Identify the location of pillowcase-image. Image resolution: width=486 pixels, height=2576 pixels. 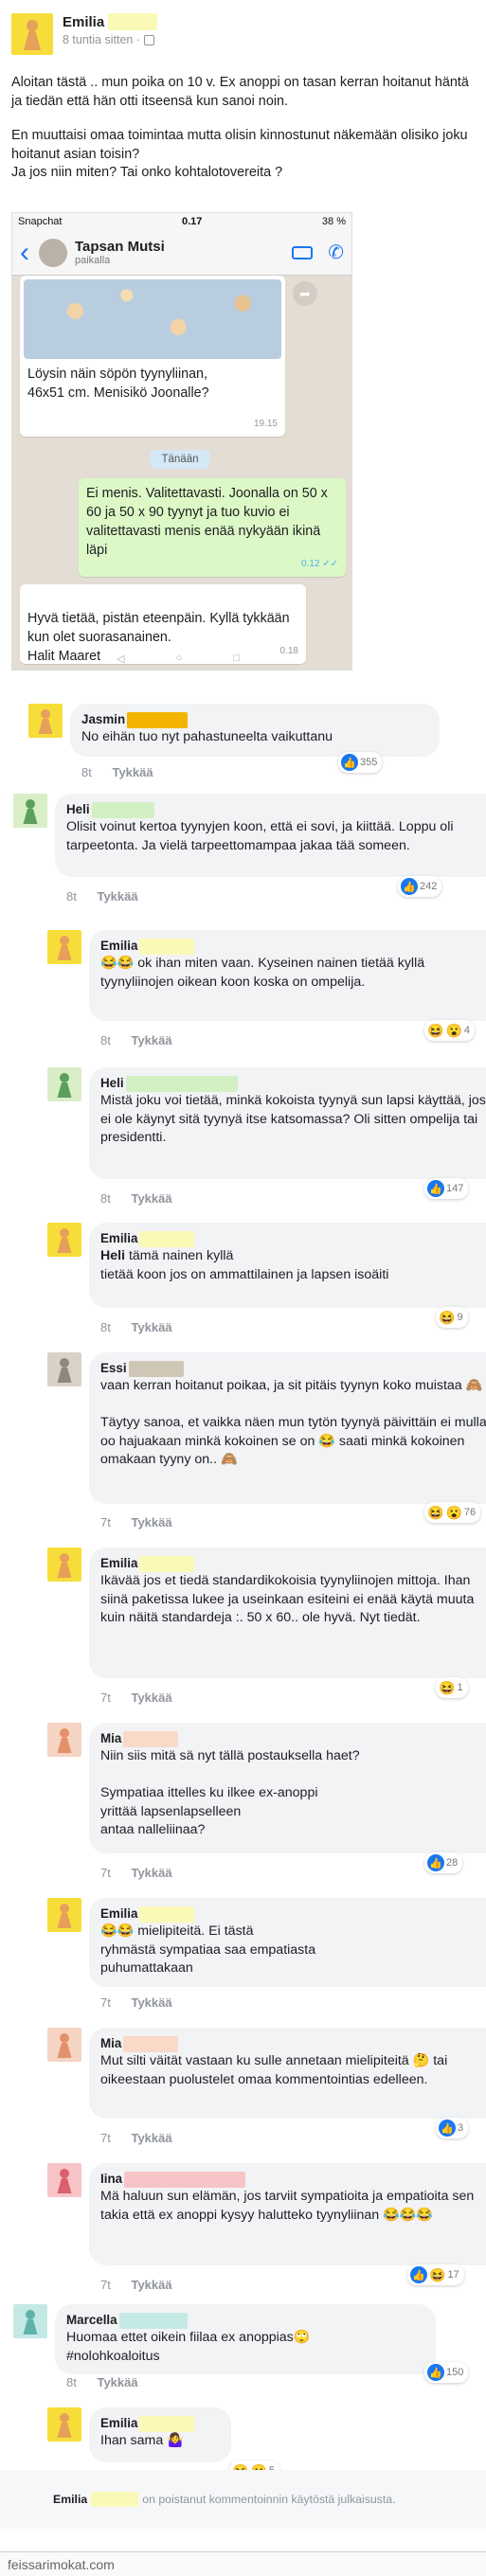
(152, 319).